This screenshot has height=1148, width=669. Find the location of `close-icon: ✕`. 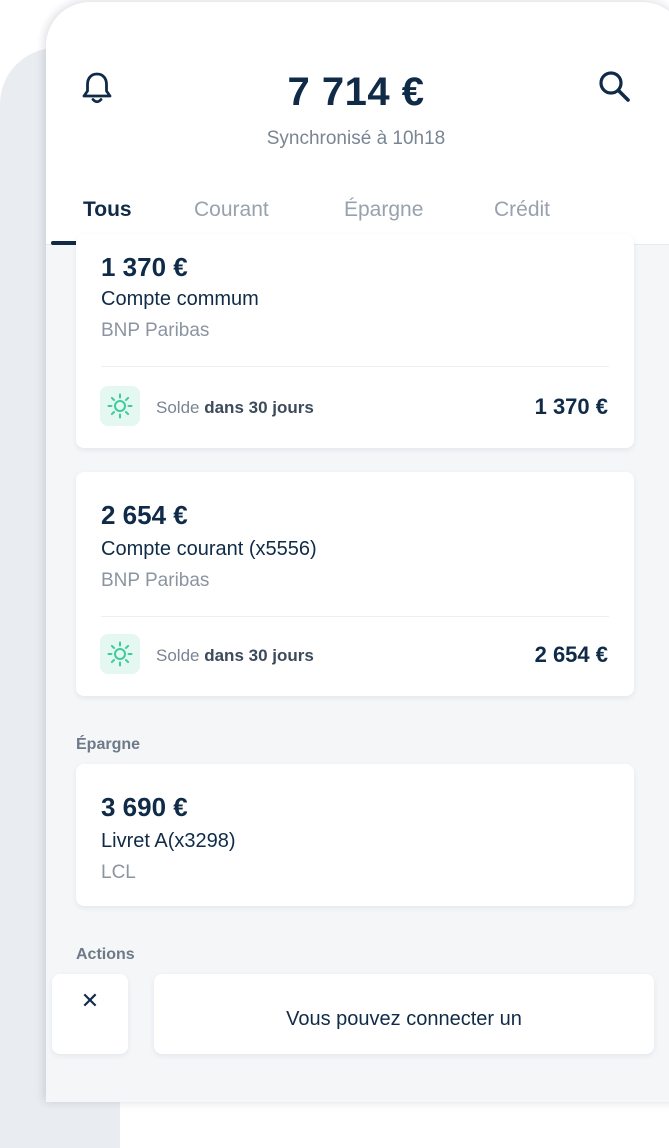

close-icon: ✕ is located at coordinates (90, 1000).